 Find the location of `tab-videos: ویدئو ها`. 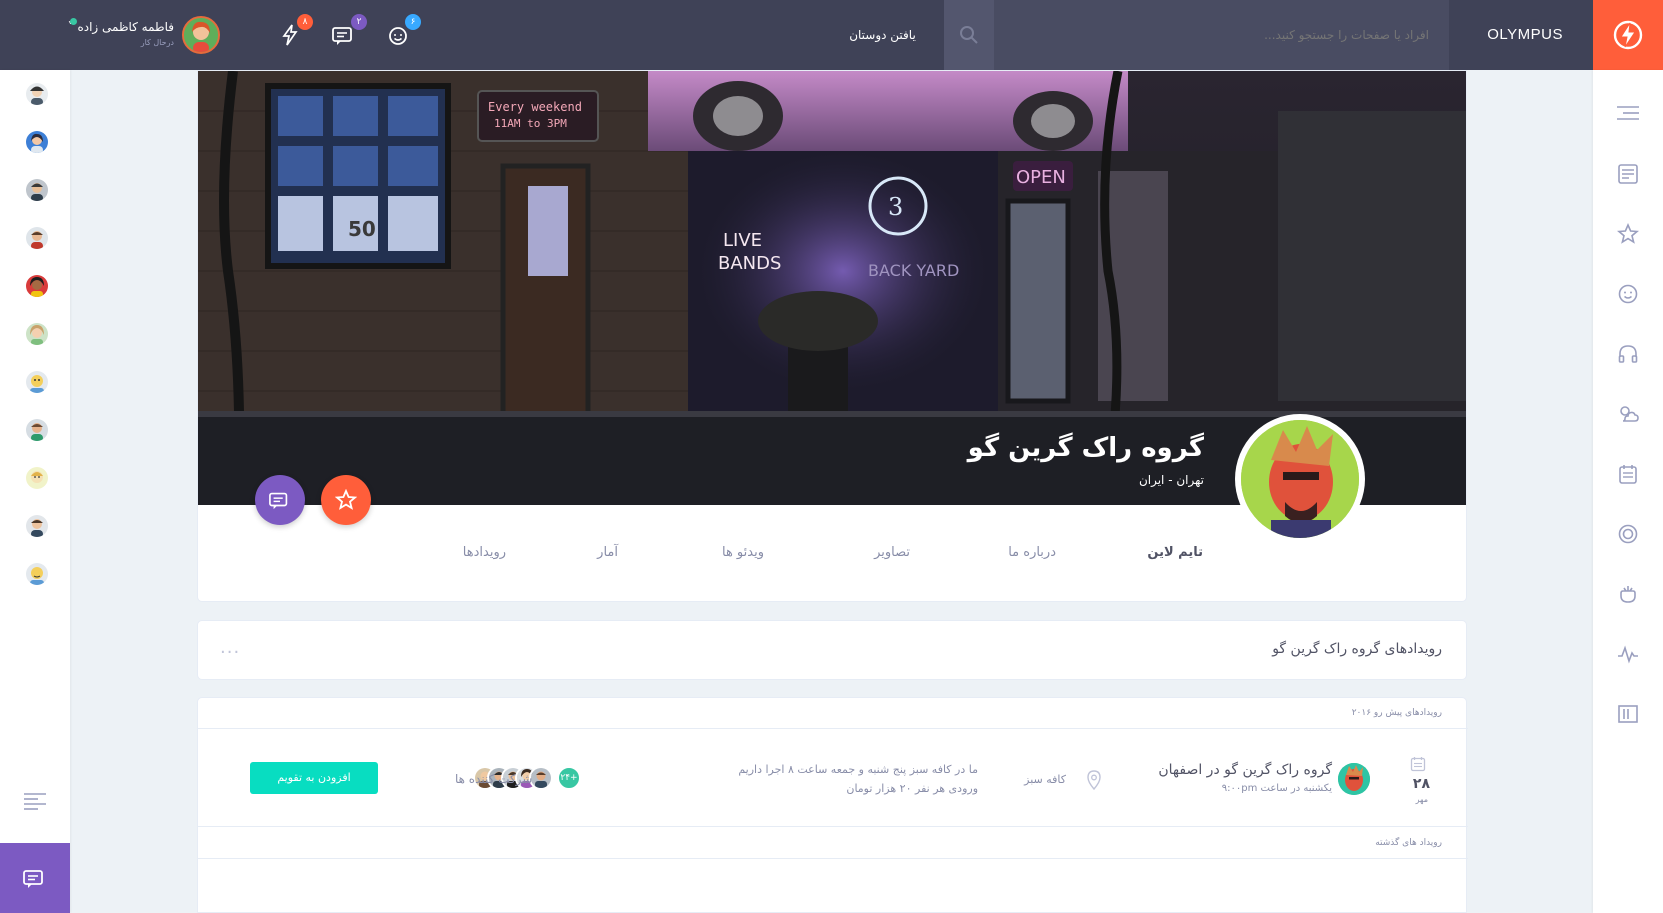

tab-videos: ویدئو ها is located at coordinates (743, 552).